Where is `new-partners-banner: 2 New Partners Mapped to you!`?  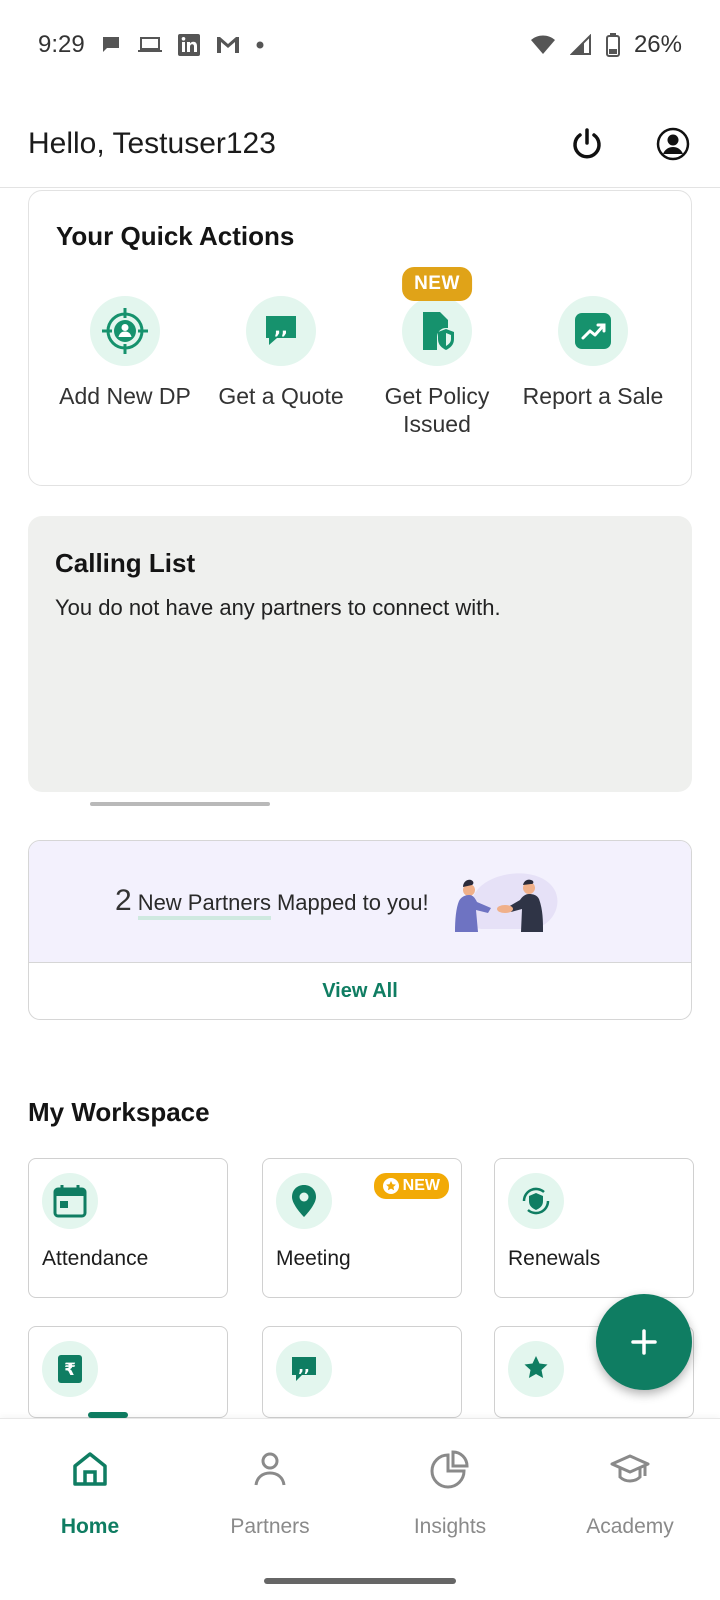
new-partners-banner: 2 New Partners Mapped to you! is located at coordinates (360, 902).